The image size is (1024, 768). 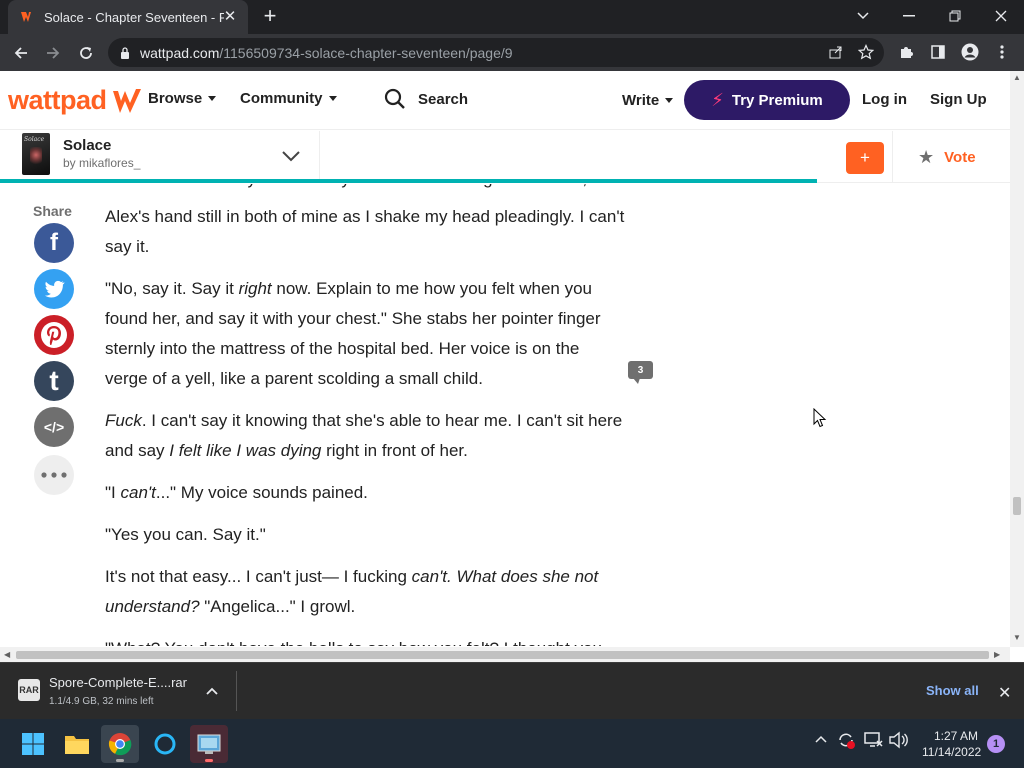 I want to click on browser-tab: Solace - Chapter Seventeen - Pag ✕, so click(x=128, y=17).